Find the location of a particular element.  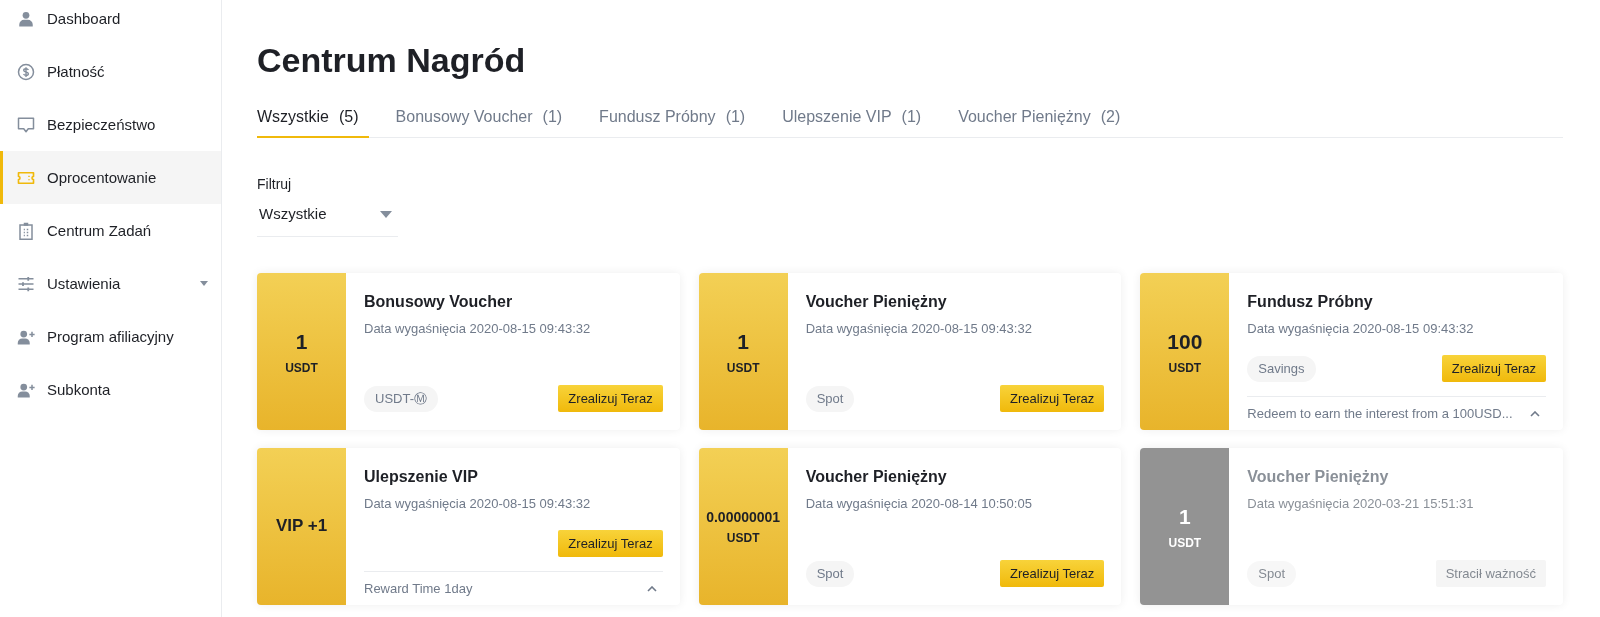

expiry-date: Data wygaśnięcia 2020-08-14 10:50:05 is located at coordinates (918, 504).